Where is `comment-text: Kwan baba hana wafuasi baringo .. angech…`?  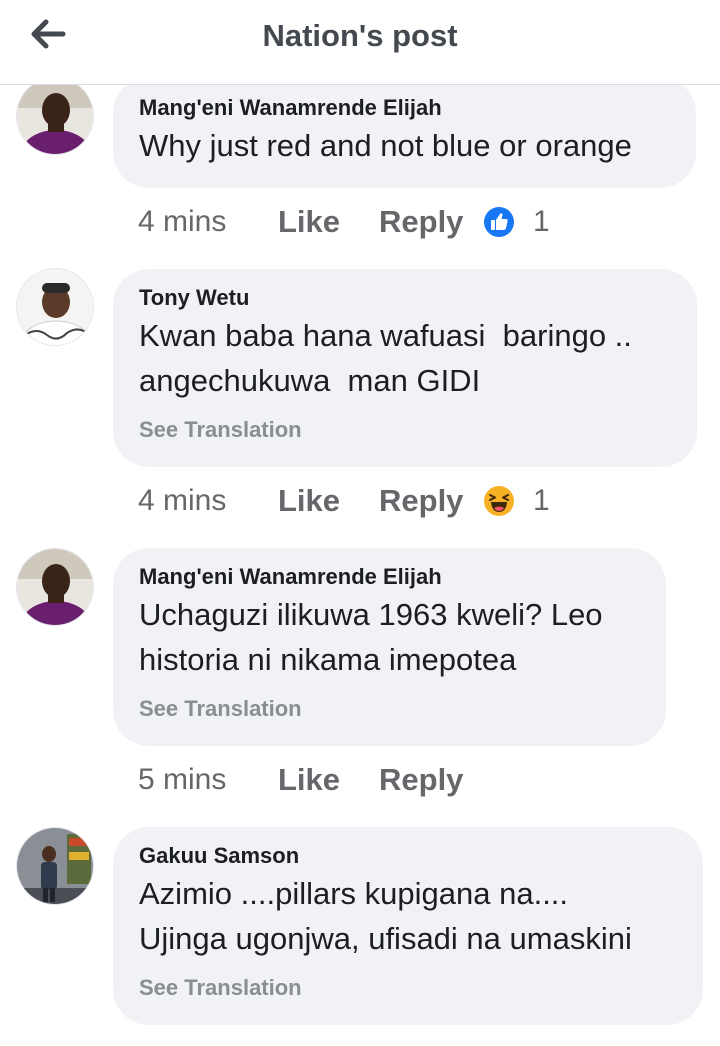
comment-text: Kwan baba hana wafuasi baringo .. angech… is located at coordinates (385, 358).